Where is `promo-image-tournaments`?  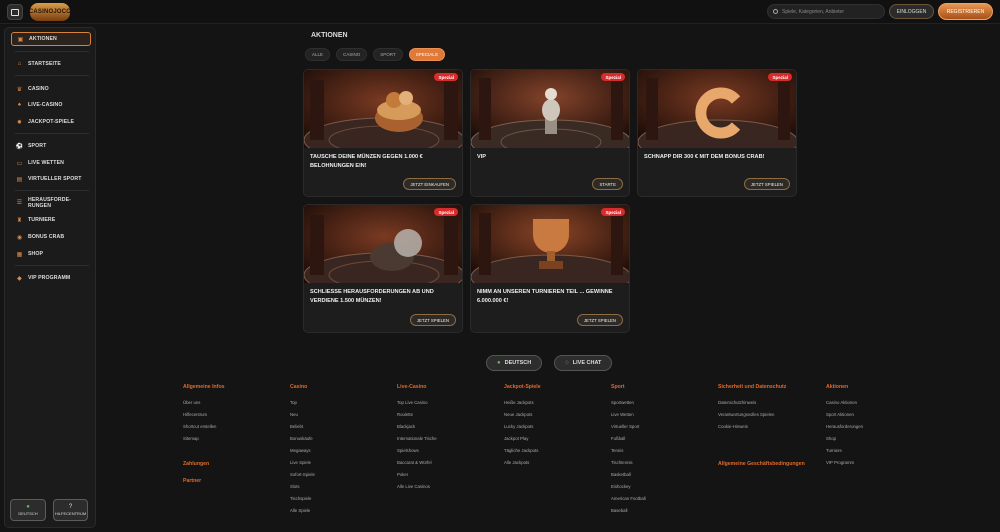 promo-image-tournaments is located at coordinates (550, 244).